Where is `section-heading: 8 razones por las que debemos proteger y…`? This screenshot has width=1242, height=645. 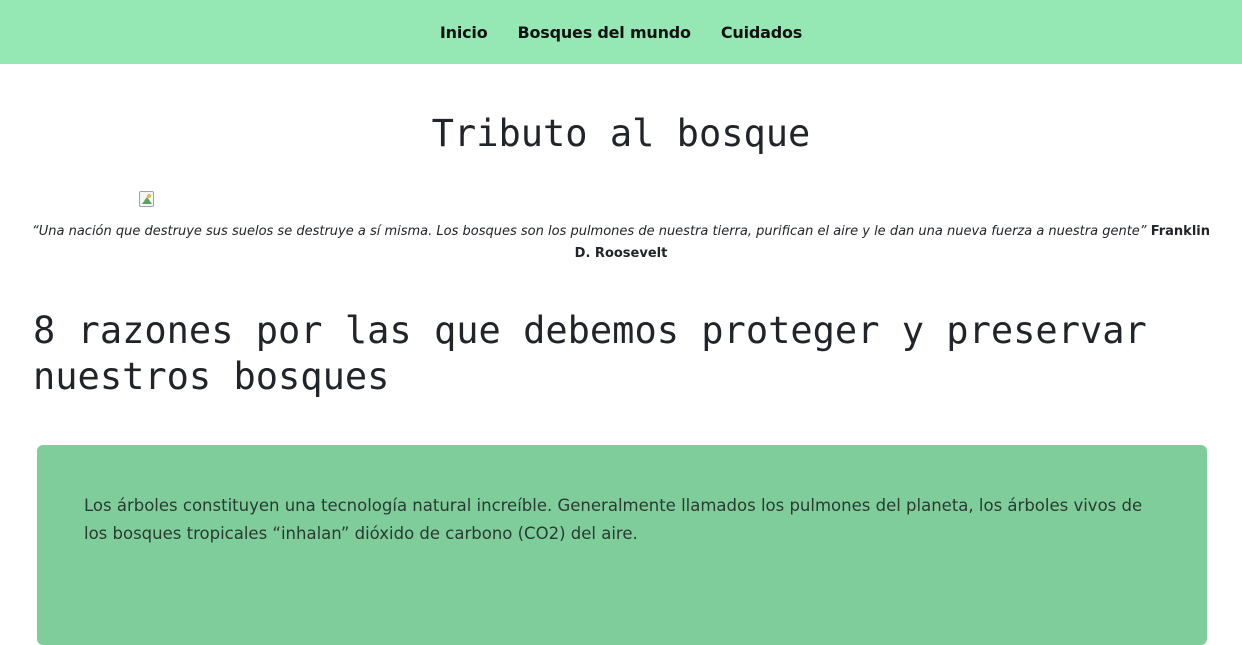 section-heading: 8 razones por las que debemos proteger y… is located at coordinates (590, 353).